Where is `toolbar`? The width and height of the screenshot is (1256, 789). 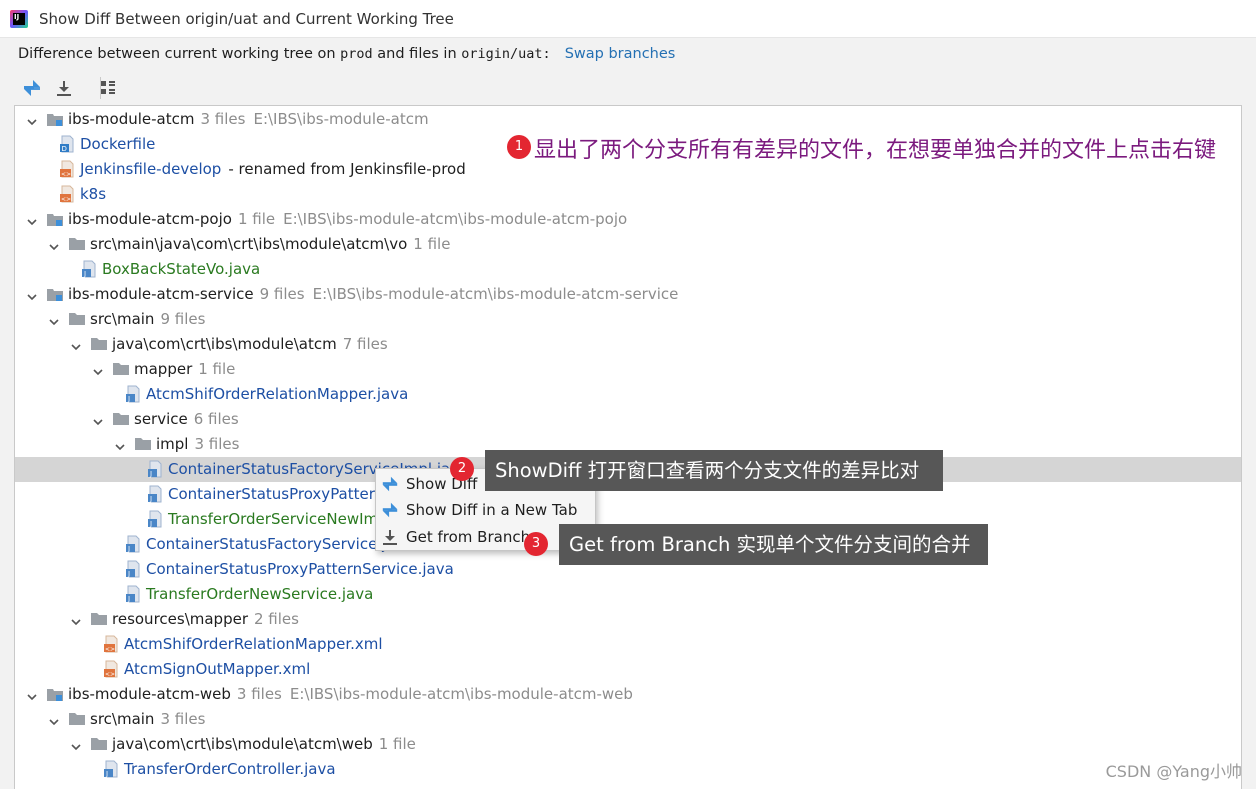
toolbar is located at coordinates (71, 88).